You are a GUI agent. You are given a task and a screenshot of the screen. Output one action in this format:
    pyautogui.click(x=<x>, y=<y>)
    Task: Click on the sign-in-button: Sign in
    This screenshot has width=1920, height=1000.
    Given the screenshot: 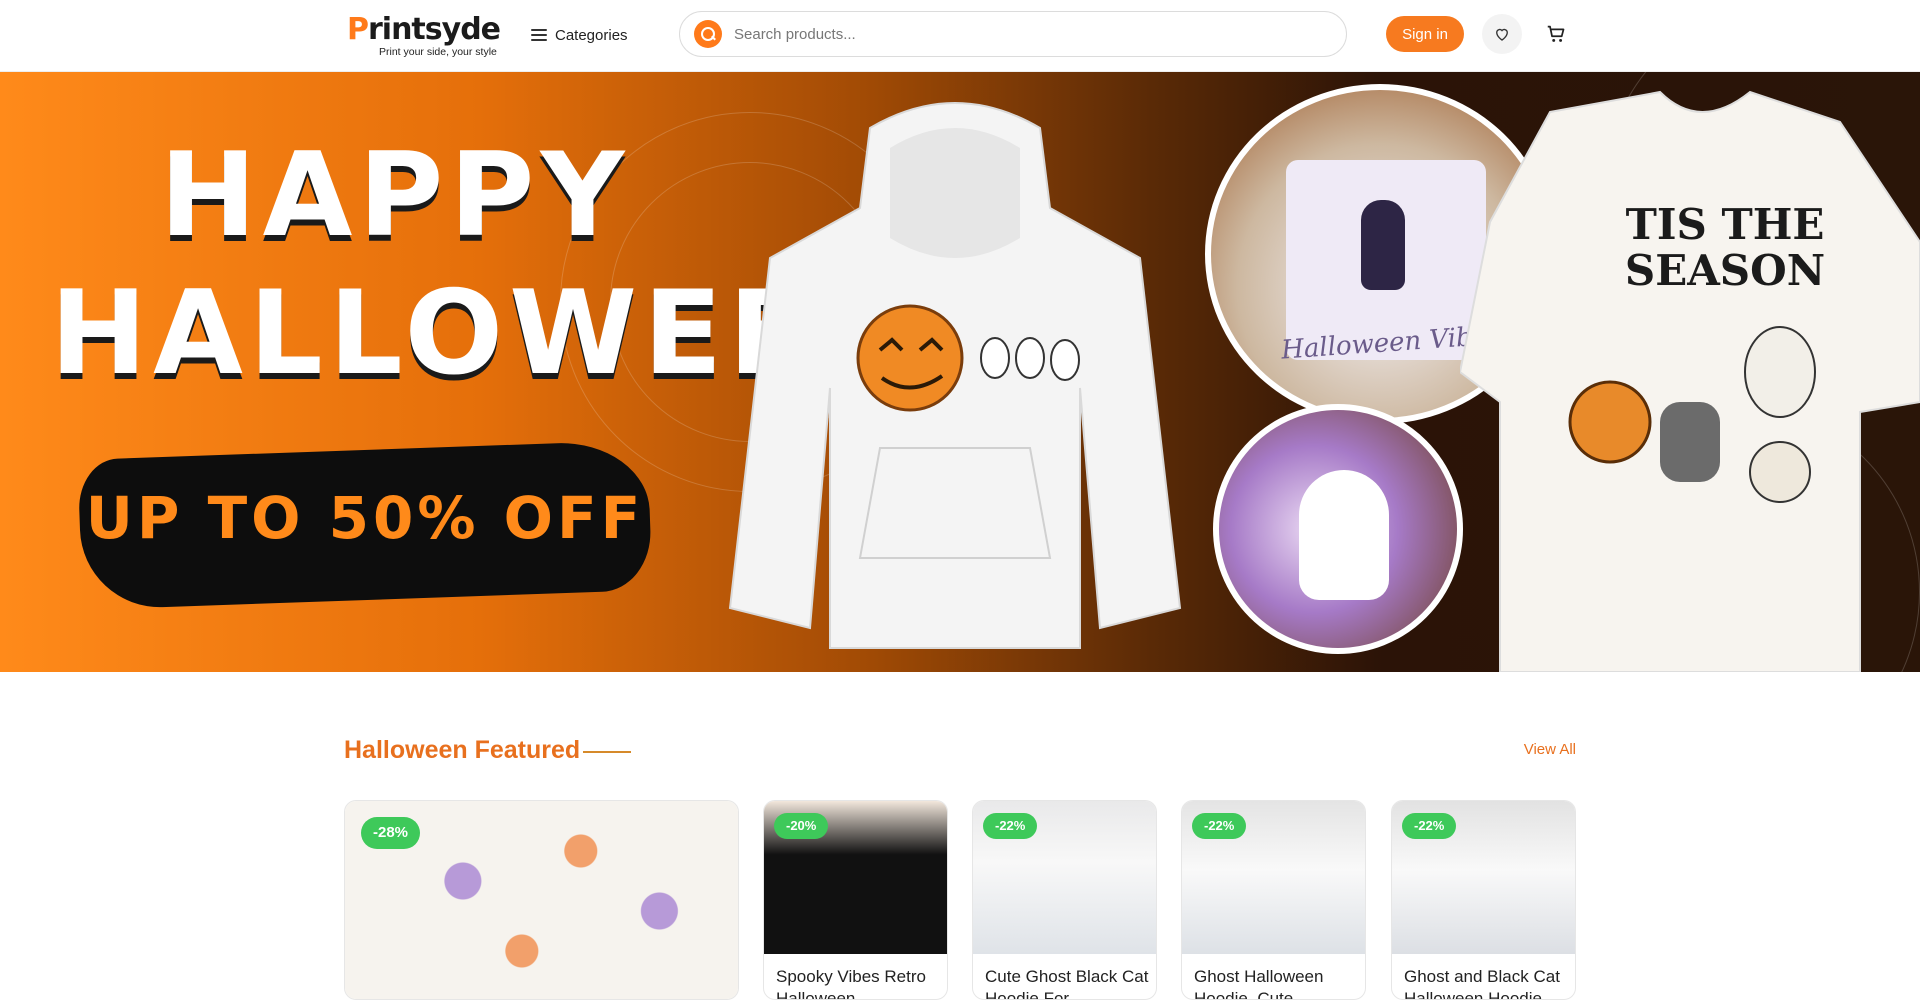 What is the action you would take?
    pyautogui.click(x=1425, y=34)
    